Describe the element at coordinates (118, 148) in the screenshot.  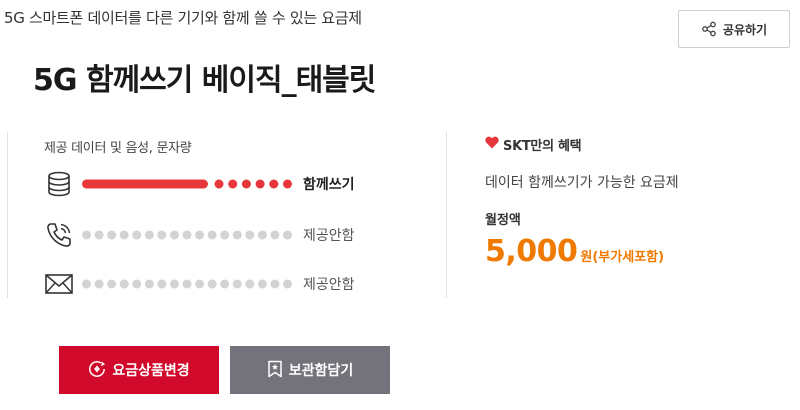
I see `provision-section-label: 제공 데이터 및 음성, 문자량` at that location.